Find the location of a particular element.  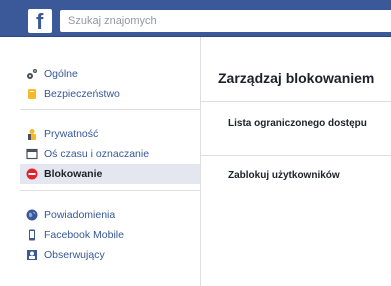

sidebar-item-security: Bezpieczeństwo is located at coordinates (112, 94).